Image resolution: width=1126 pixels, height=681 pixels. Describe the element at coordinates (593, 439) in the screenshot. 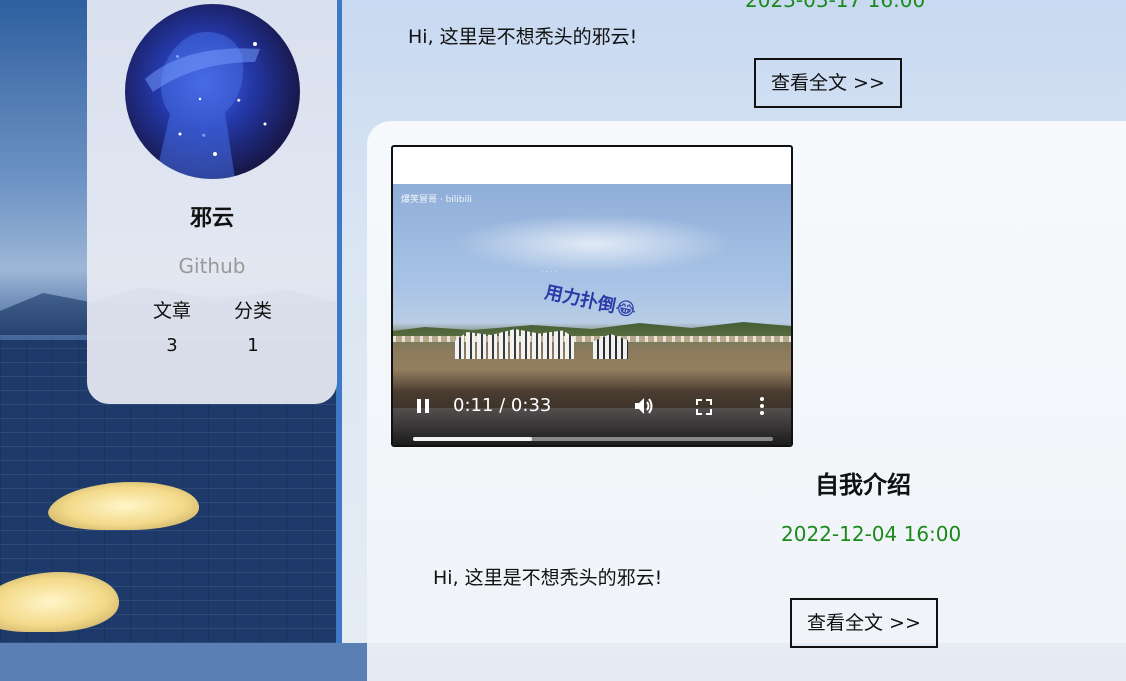

I see `video-progress-bar` at that location.